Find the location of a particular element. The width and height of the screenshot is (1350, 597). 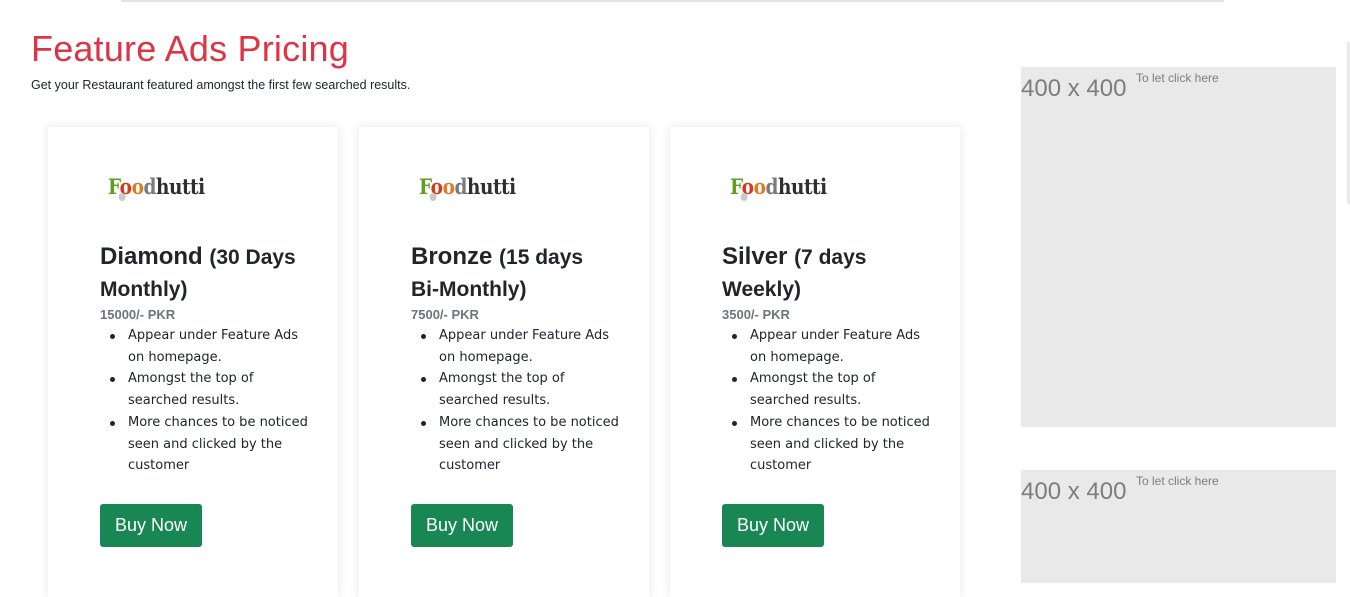

plan-name: Diamond is located at coordinates (151, 256).